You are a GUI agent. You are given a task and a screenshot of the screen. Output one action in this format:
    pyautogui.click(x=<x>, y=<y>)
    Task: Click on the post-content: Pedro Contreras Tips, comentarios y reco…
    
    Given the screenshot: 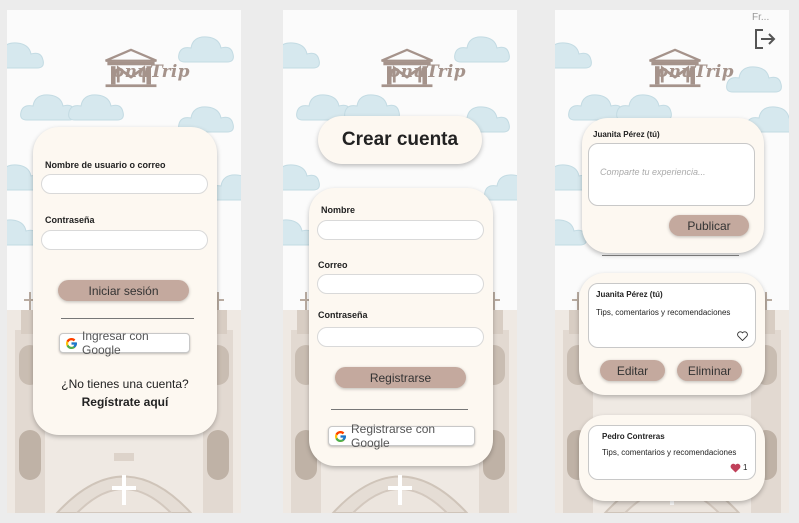 What is the action you would take?
    pyautogui.click(x=672, y=452)
    